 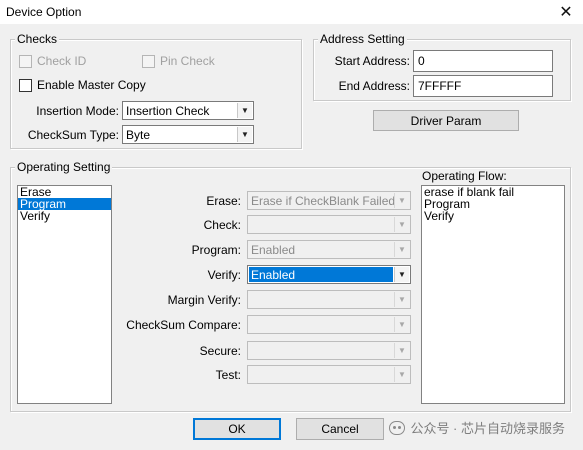 What do you see at coordinates (187, 61) in the screenshot?
I see `pin-check-label: Pin Check` at bounding box center [187, 61].